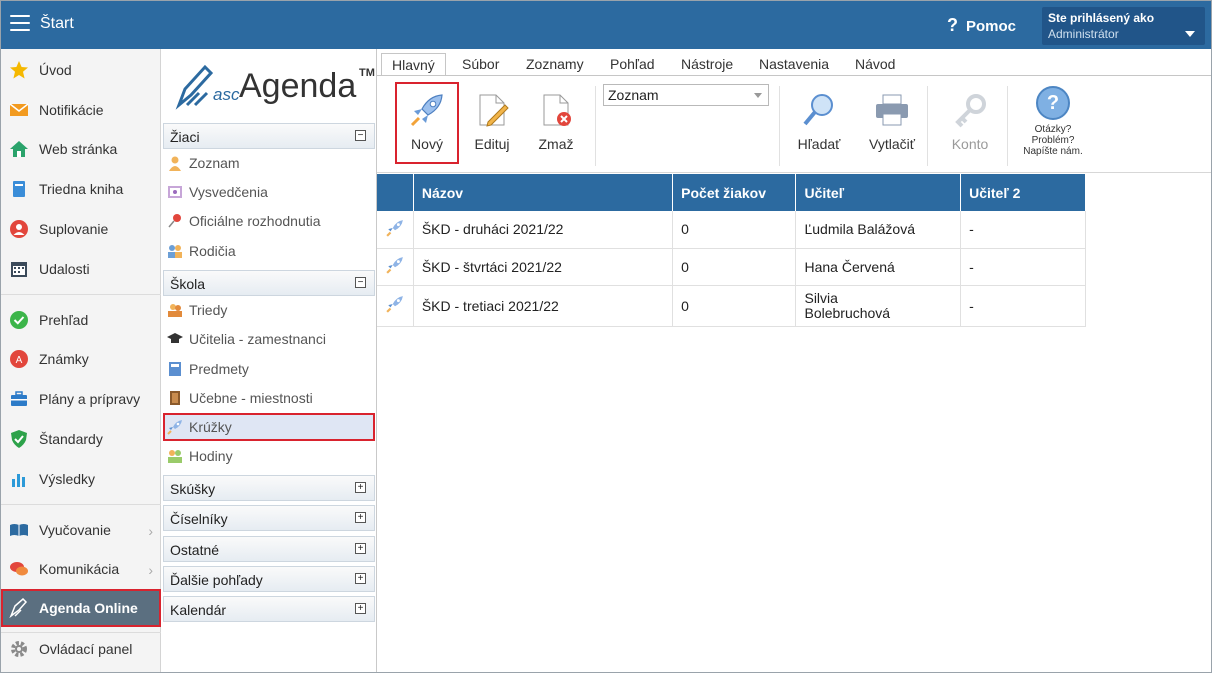  What do you see at coordinates (269, 427) in the screenshot?
I see `sub-item-kruzky: Krúžky` at bounding box center [269, 427].